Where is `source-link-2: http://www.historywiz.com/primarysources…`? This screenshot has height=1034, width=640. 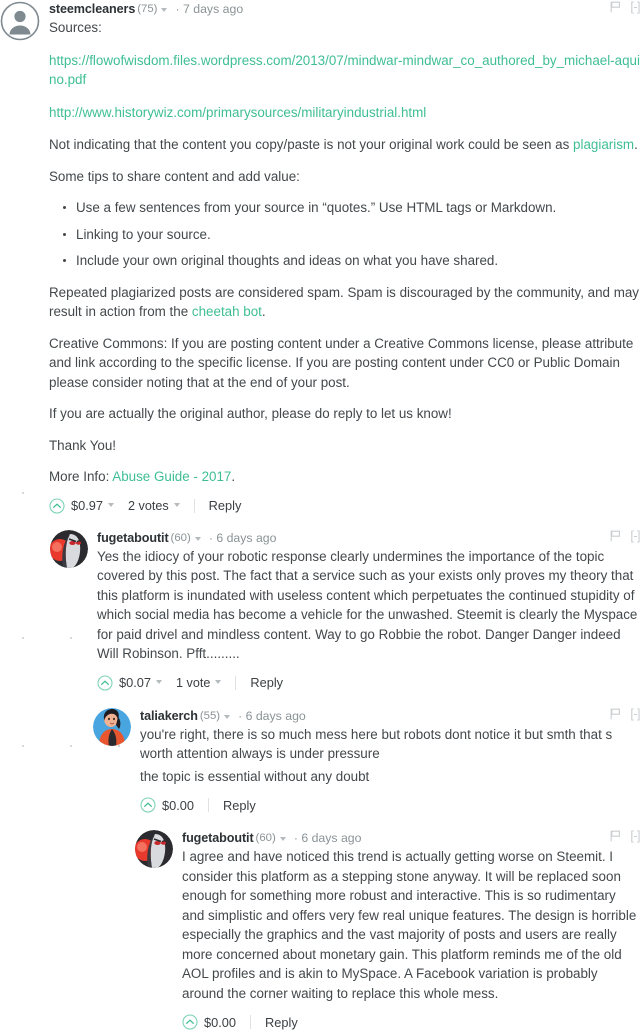 source-link-2: http://www.historywiz.com/primarysources… is located at coordinates (237, 112).